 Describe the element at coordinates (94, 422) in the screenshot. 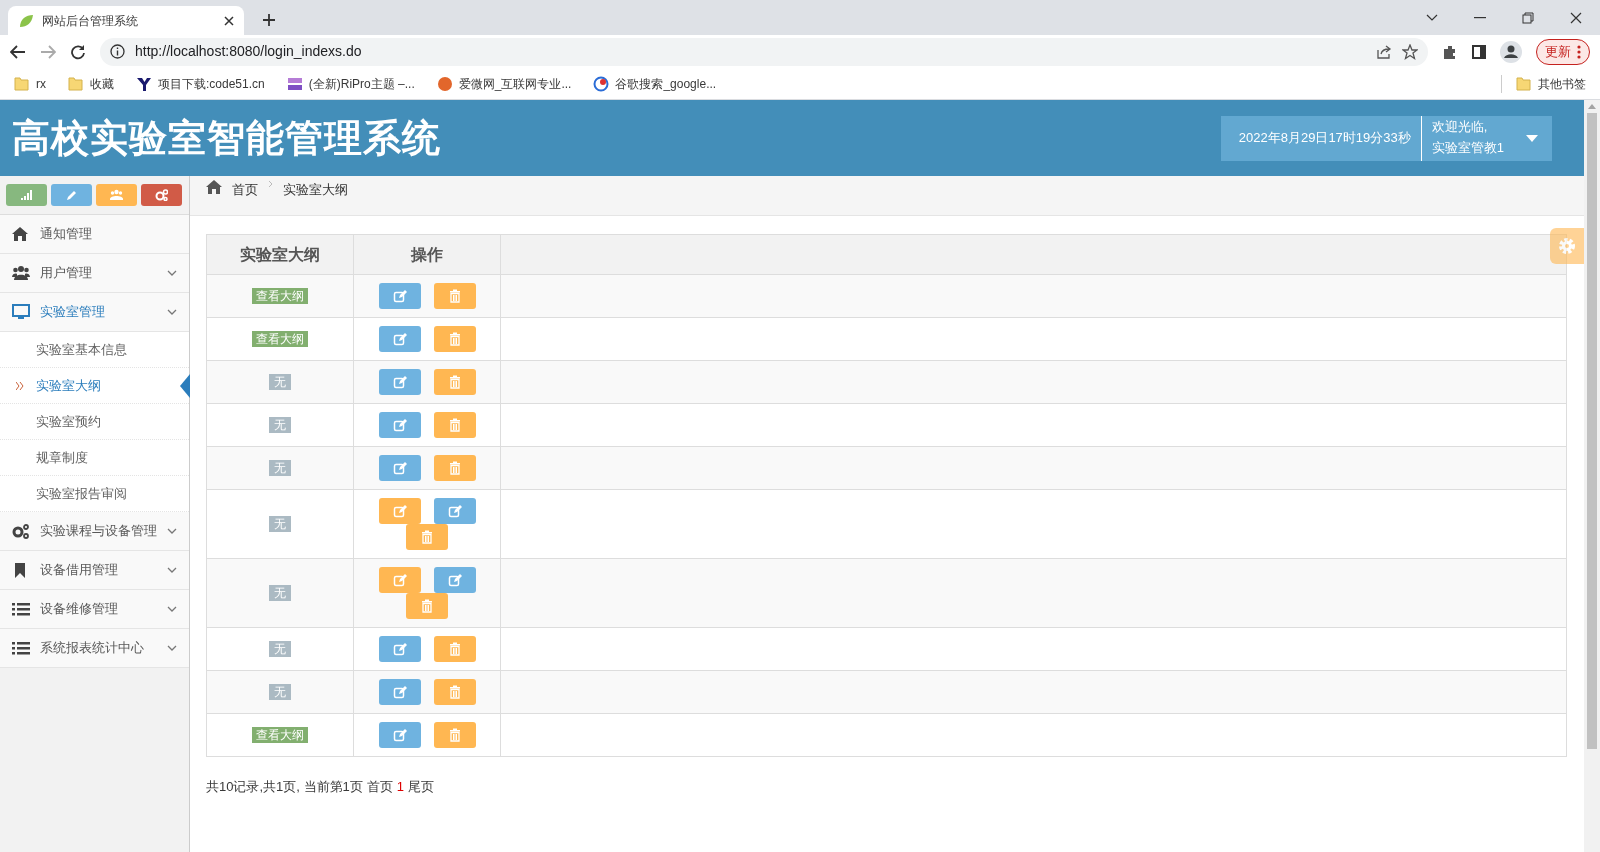

I see `submenu-item: 实验室预约` at that location.